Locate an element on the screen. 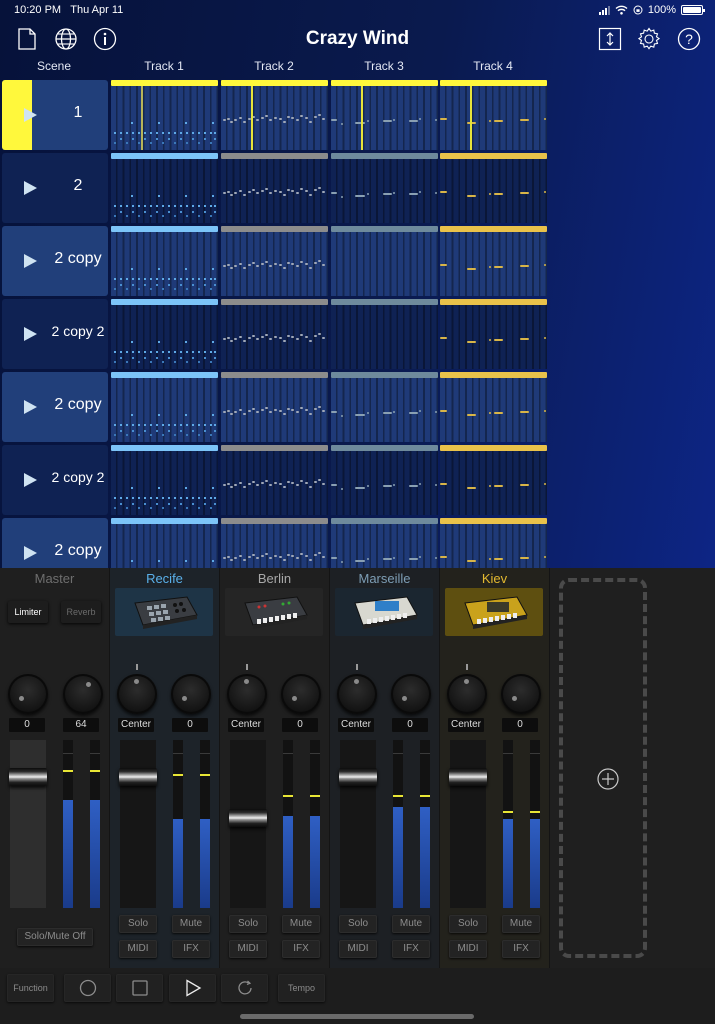  resize-vertical-icon is located at coordinates (610, 39).